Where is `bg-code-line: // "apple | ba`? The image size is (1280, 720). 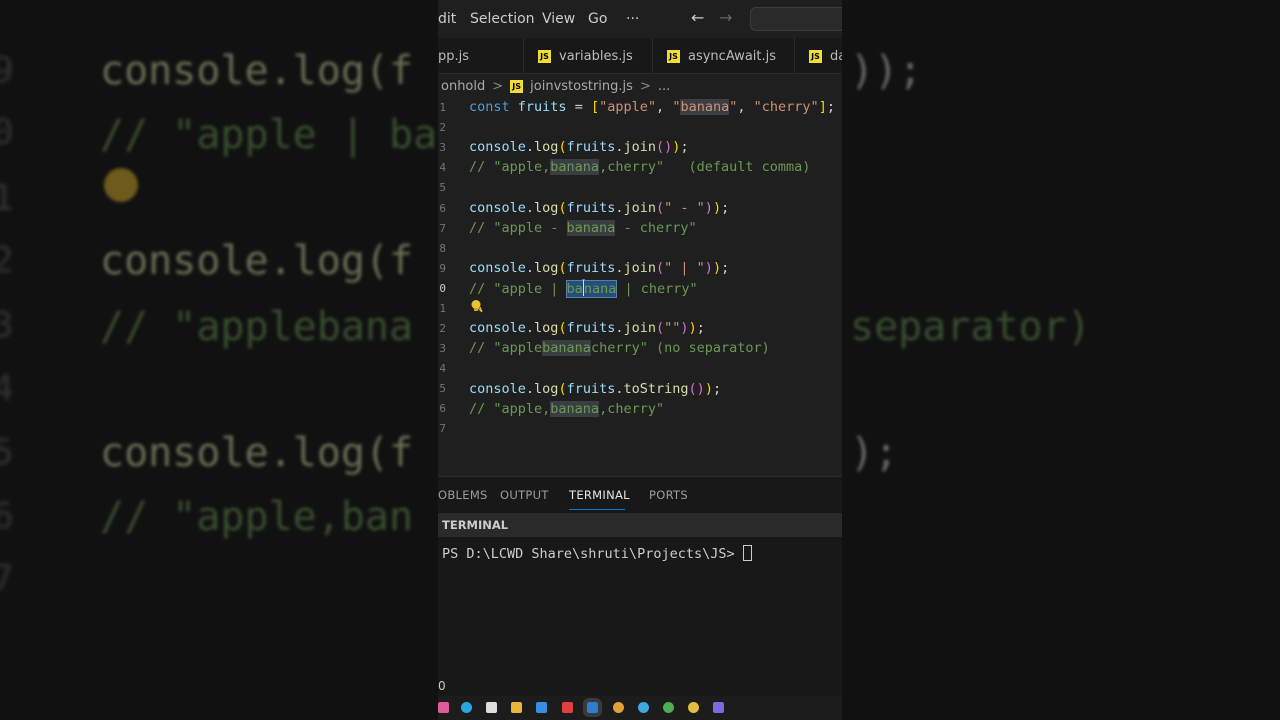
bg-code-line: // "apple | ba is located at coordinates (269, 135).